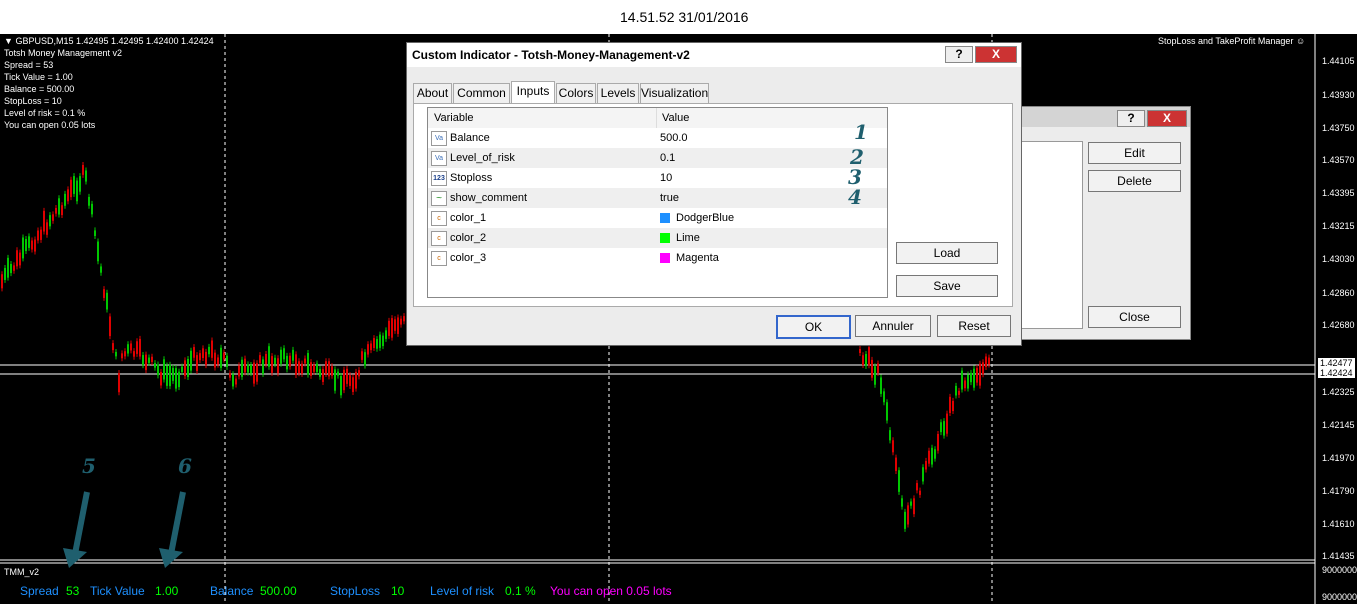 The image size is (1357, 604). I want to click on tab-levels: Levels, so click(618, 93).